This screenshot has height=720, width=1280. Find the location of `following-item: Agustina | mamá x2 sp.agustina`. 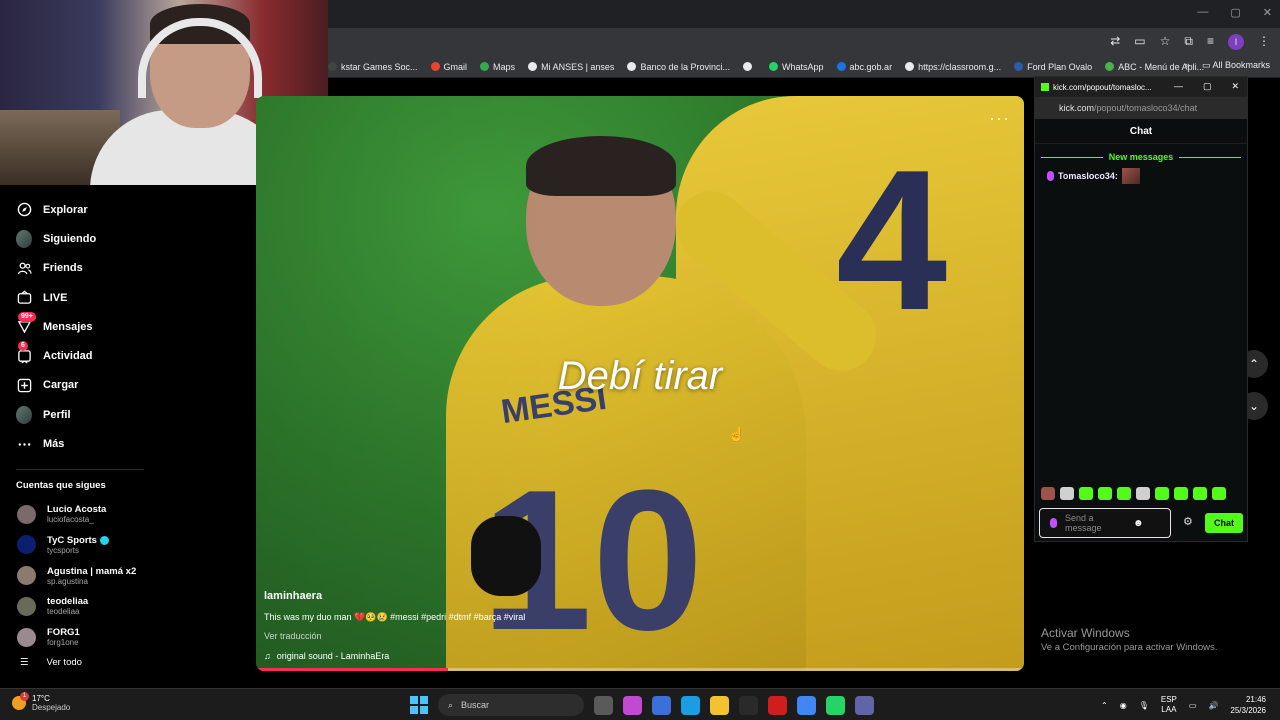

following-item: Agustina | mamá x2 sp.agustina is located at coordinates (128, 575).